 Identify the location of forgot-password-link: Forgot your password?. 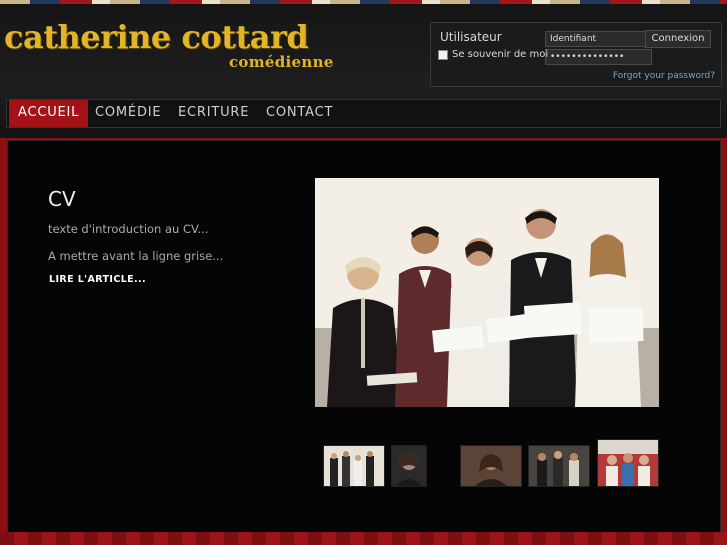
(664, 76).